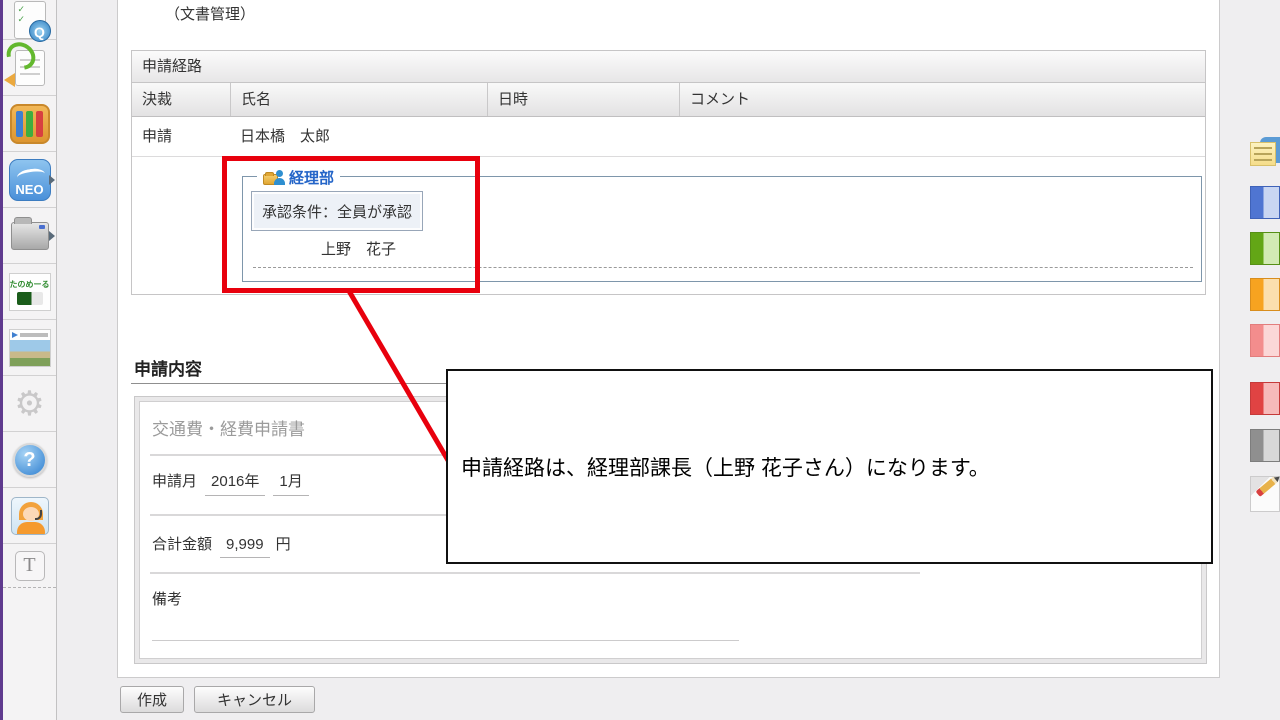 The image size is (1280, 720). Describe the element at coordinates (168, 369) in the screenshot. I see `page-section-heading: 申請内容` at that location.